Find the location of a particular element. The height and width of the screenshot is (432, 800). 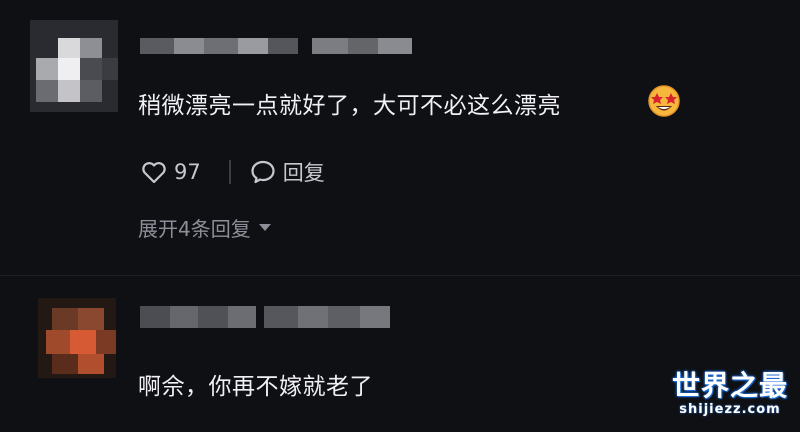

divider is located at coordinates (229, 172).